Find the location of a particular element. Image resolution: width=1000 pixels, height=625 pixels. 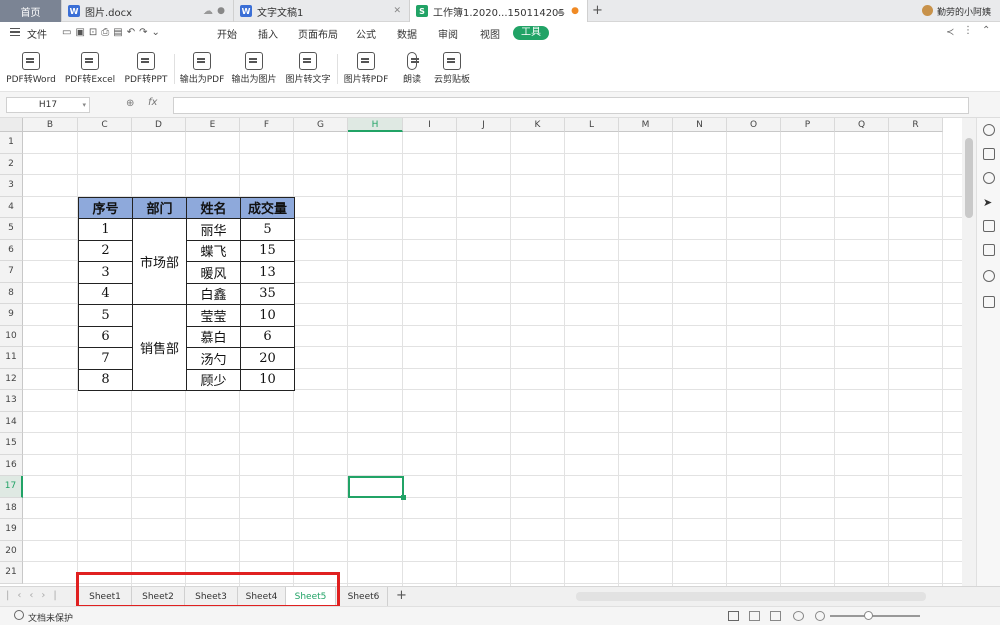

chevron-down-icon: ⌄ is located at coordinates (158, 32).